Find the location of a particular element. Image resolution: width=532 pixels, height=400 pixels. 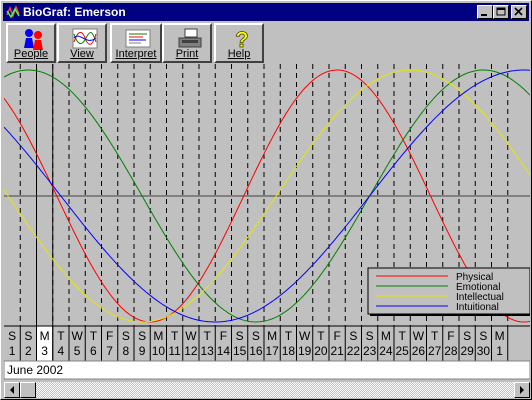

day-number-label: 18 is located at coordinates (289, 351).